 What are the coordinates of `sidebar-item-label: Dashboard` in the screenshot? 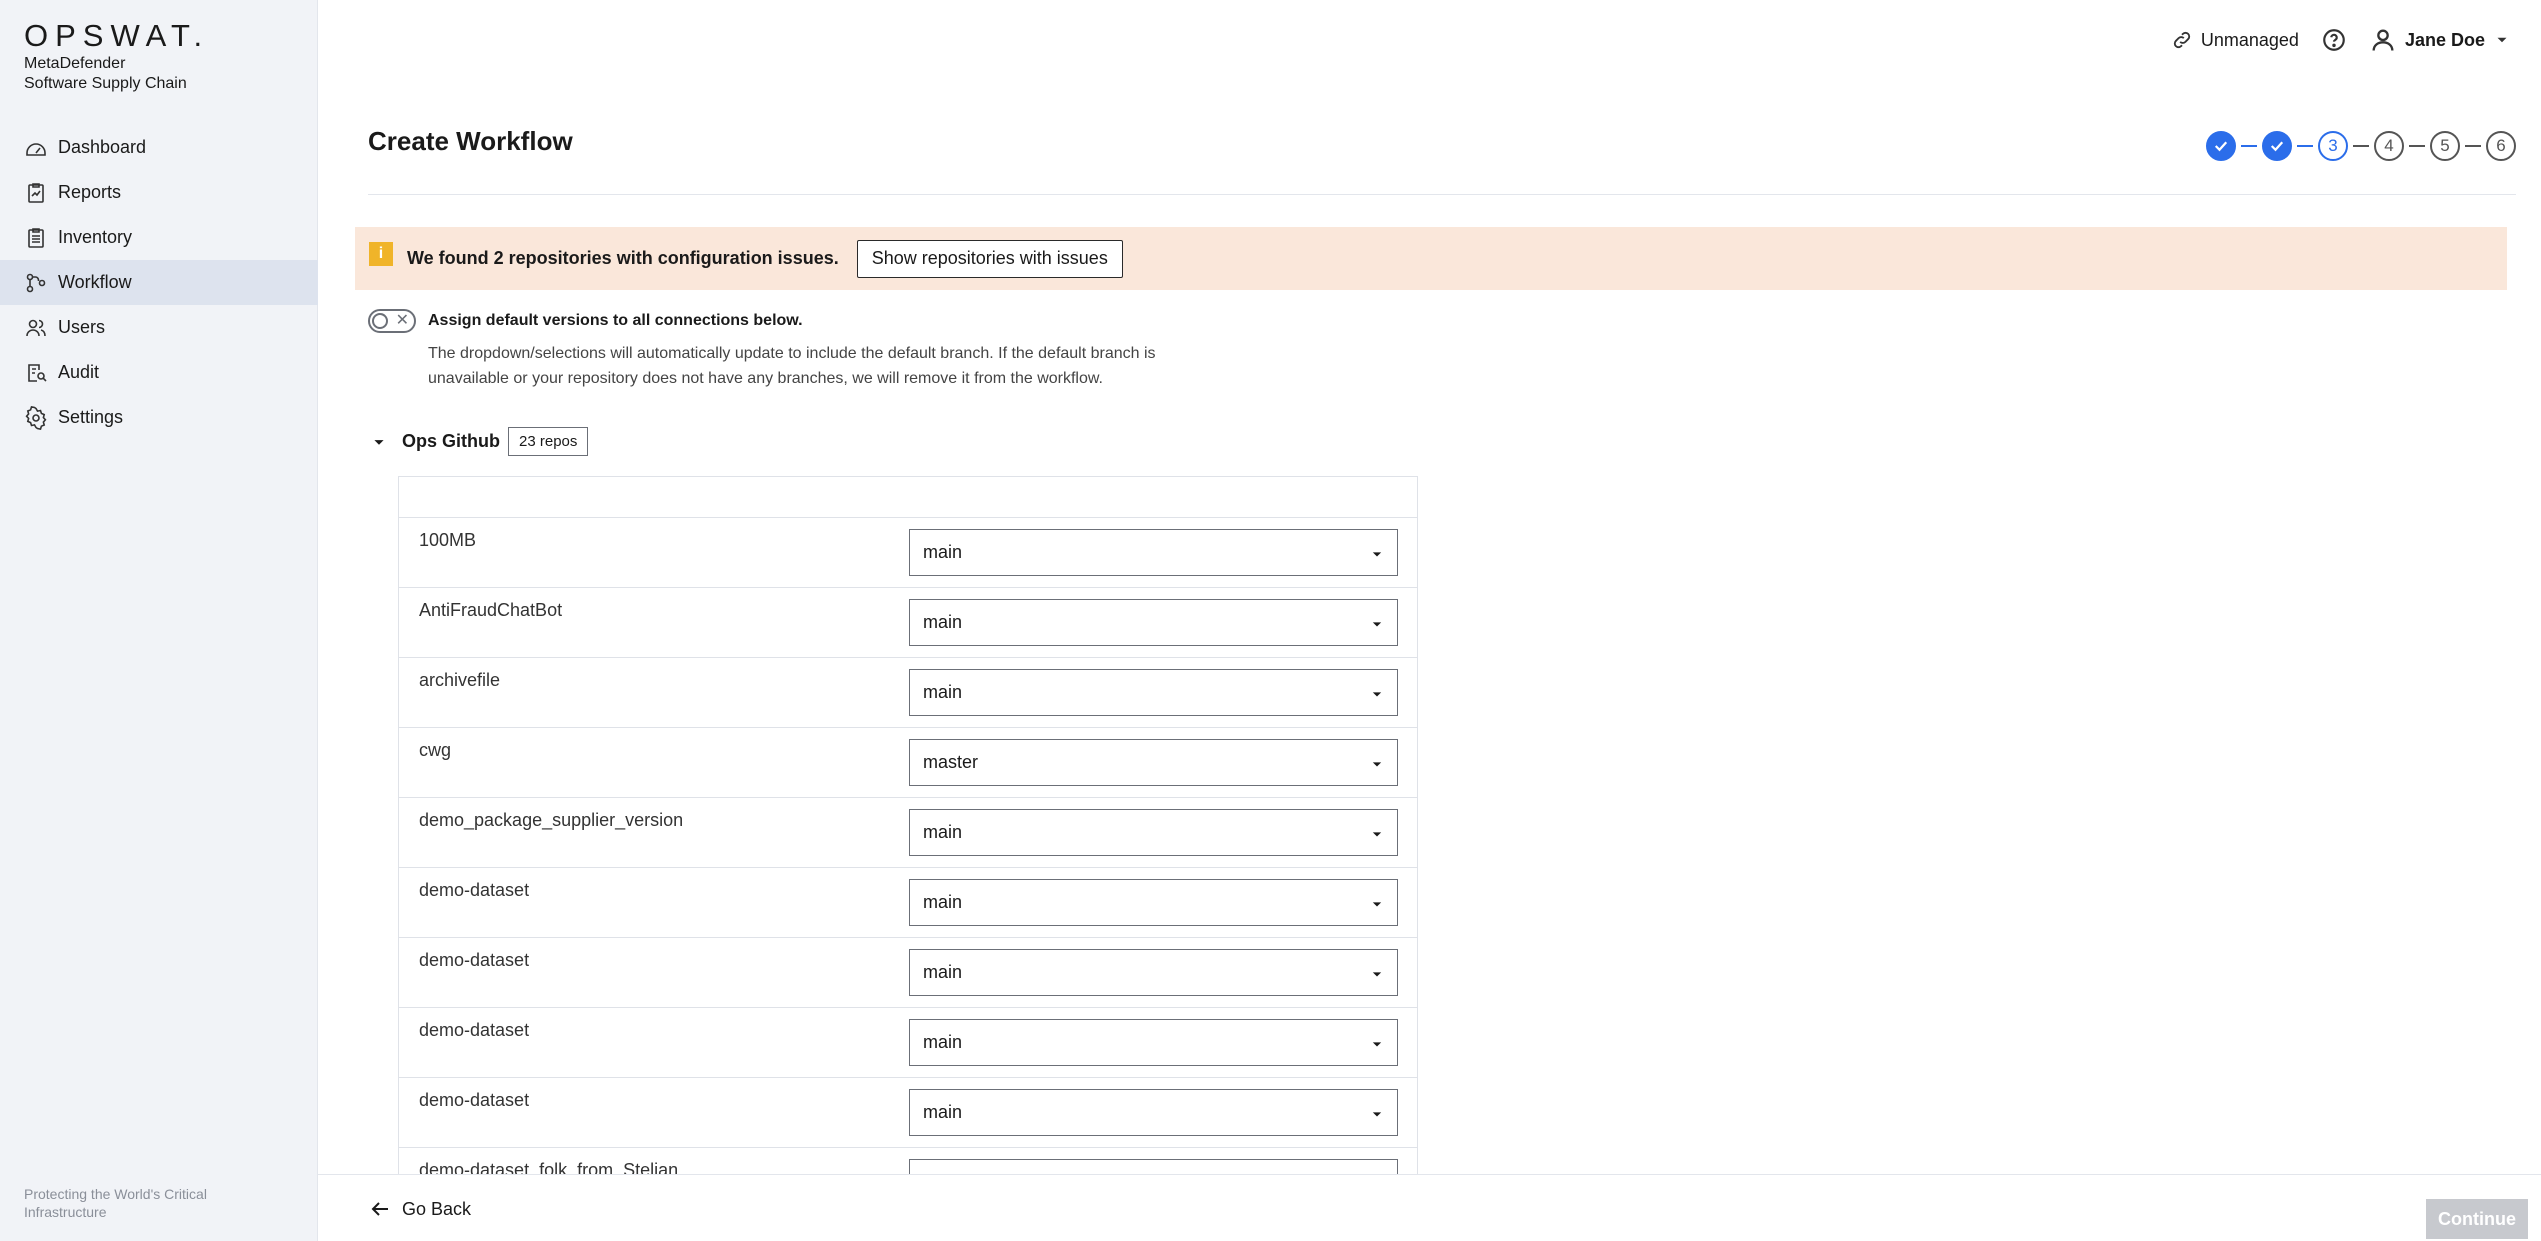 It's located at (102, 147).